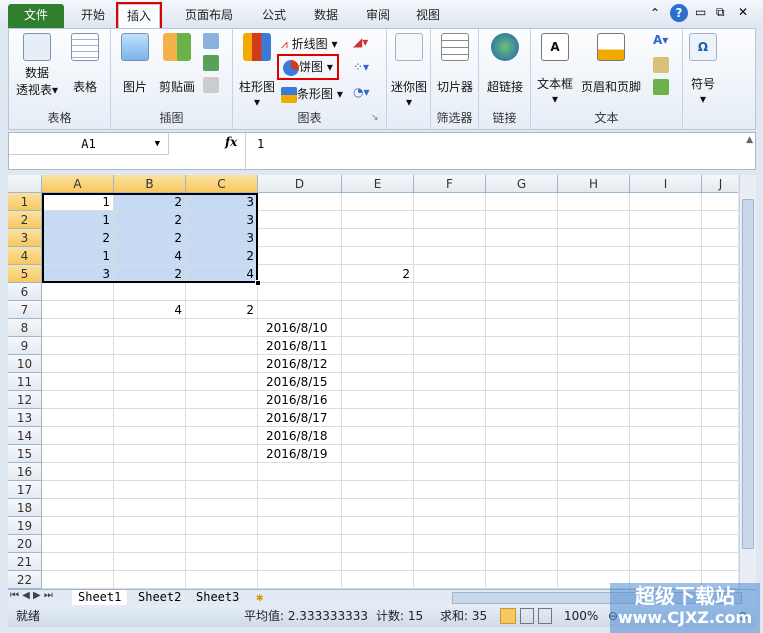  What do you see at coordinates (450, 454) in the screenshot?
I see `cell-F15` at bounding box center [450, 454].